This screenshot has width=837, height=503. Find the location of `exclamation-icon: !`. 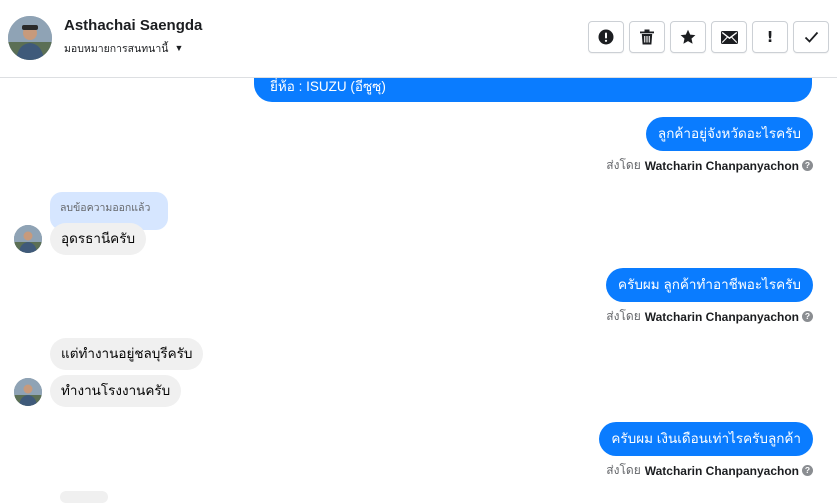

exclamation-icon: ! is located at coordinates (770, 37).